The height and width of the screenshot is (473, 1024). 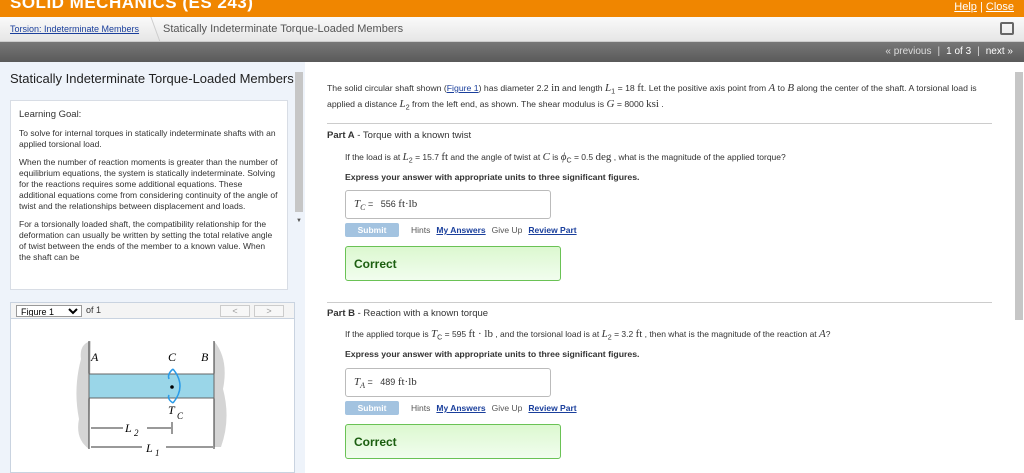 What do you see at coordinates (408, 313) in the screenshot?
I see `part-b-heading: Part B - Reaction with a known torque` at bounding box center [408, 313].